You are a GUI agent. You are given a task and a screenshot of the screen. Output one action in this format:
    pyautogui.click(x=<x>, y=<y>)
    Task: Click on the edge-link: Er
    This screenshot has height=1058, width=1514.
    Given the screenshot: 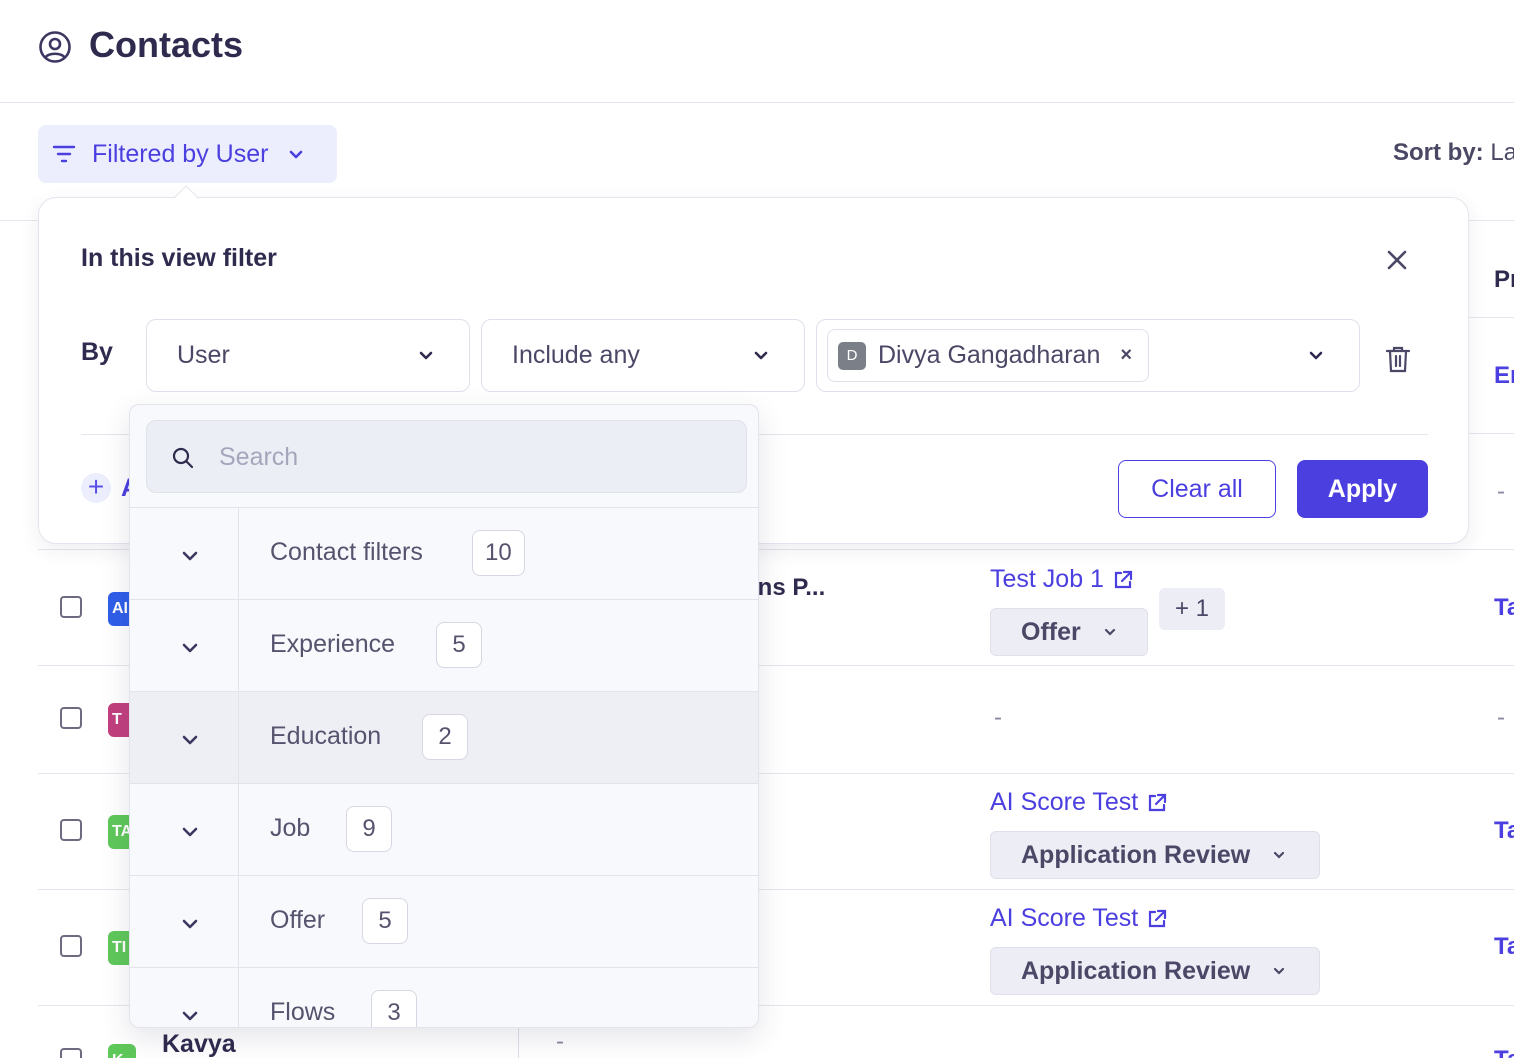 What is the action you would take?
    pyautogui.click(x=1504, y=376)
    